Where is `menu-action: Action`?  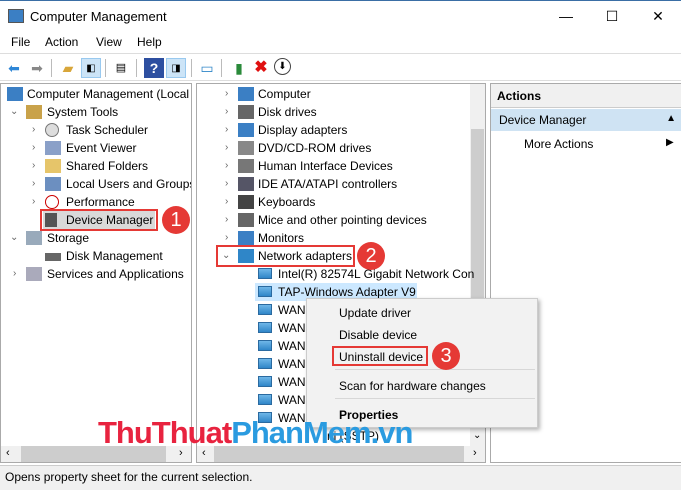
menu-action: Action is located at coordinates (61, 42).